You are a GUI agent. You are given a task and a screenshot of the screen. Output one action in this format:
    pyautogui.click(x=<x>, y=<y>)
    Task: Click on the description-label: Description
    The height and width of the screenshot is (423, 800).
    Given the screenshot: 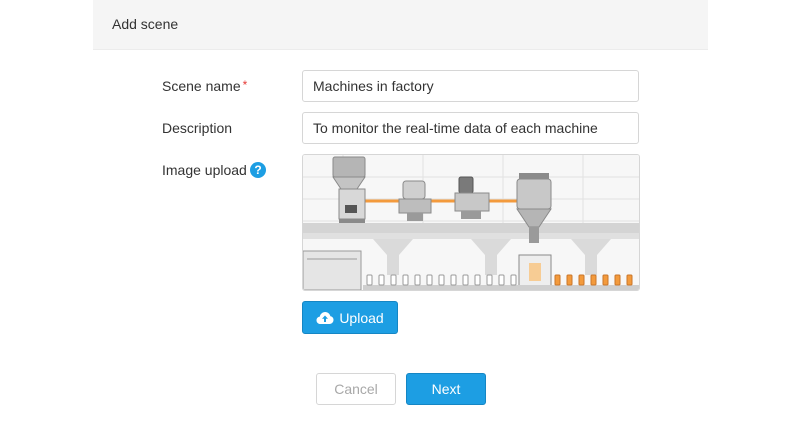 What is the action you would take?
    pyautogui.click(x=197, y=128)
    